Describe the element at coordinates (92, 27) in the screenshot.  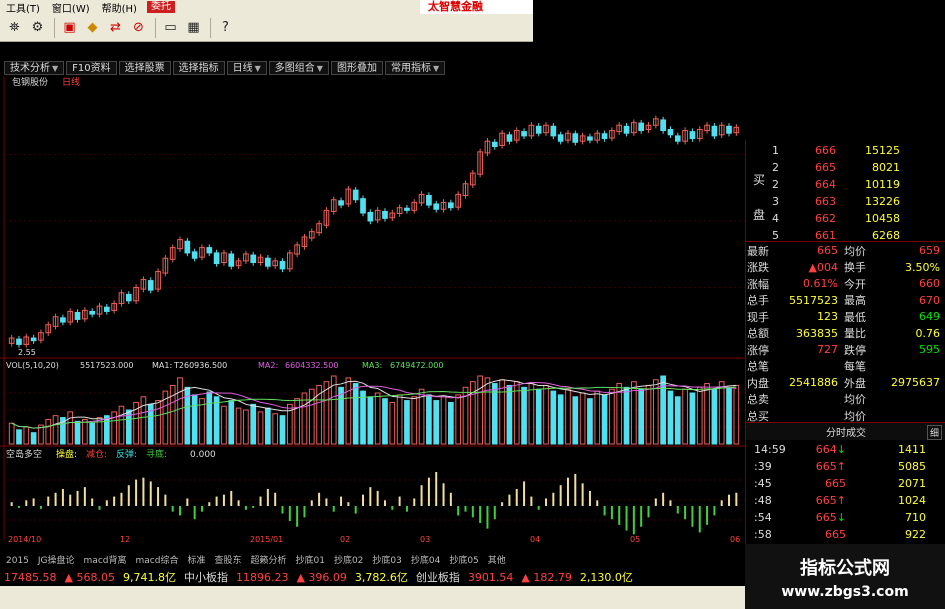
I see `diamond-icon: ◆` at that location.